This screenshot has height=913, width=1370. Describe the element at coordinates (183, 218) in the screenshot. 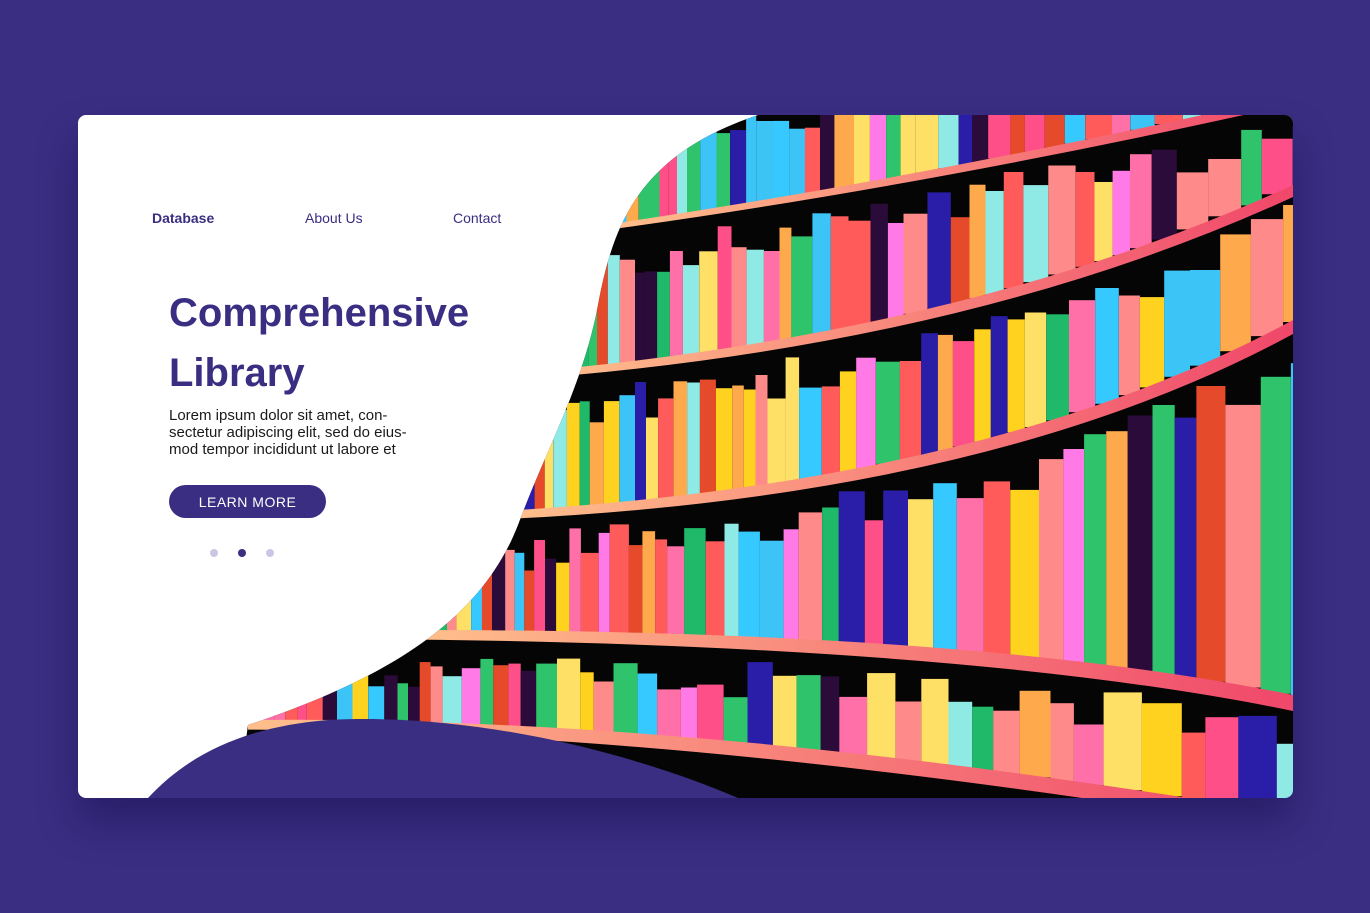

I see `nav-database: Database` at that location.